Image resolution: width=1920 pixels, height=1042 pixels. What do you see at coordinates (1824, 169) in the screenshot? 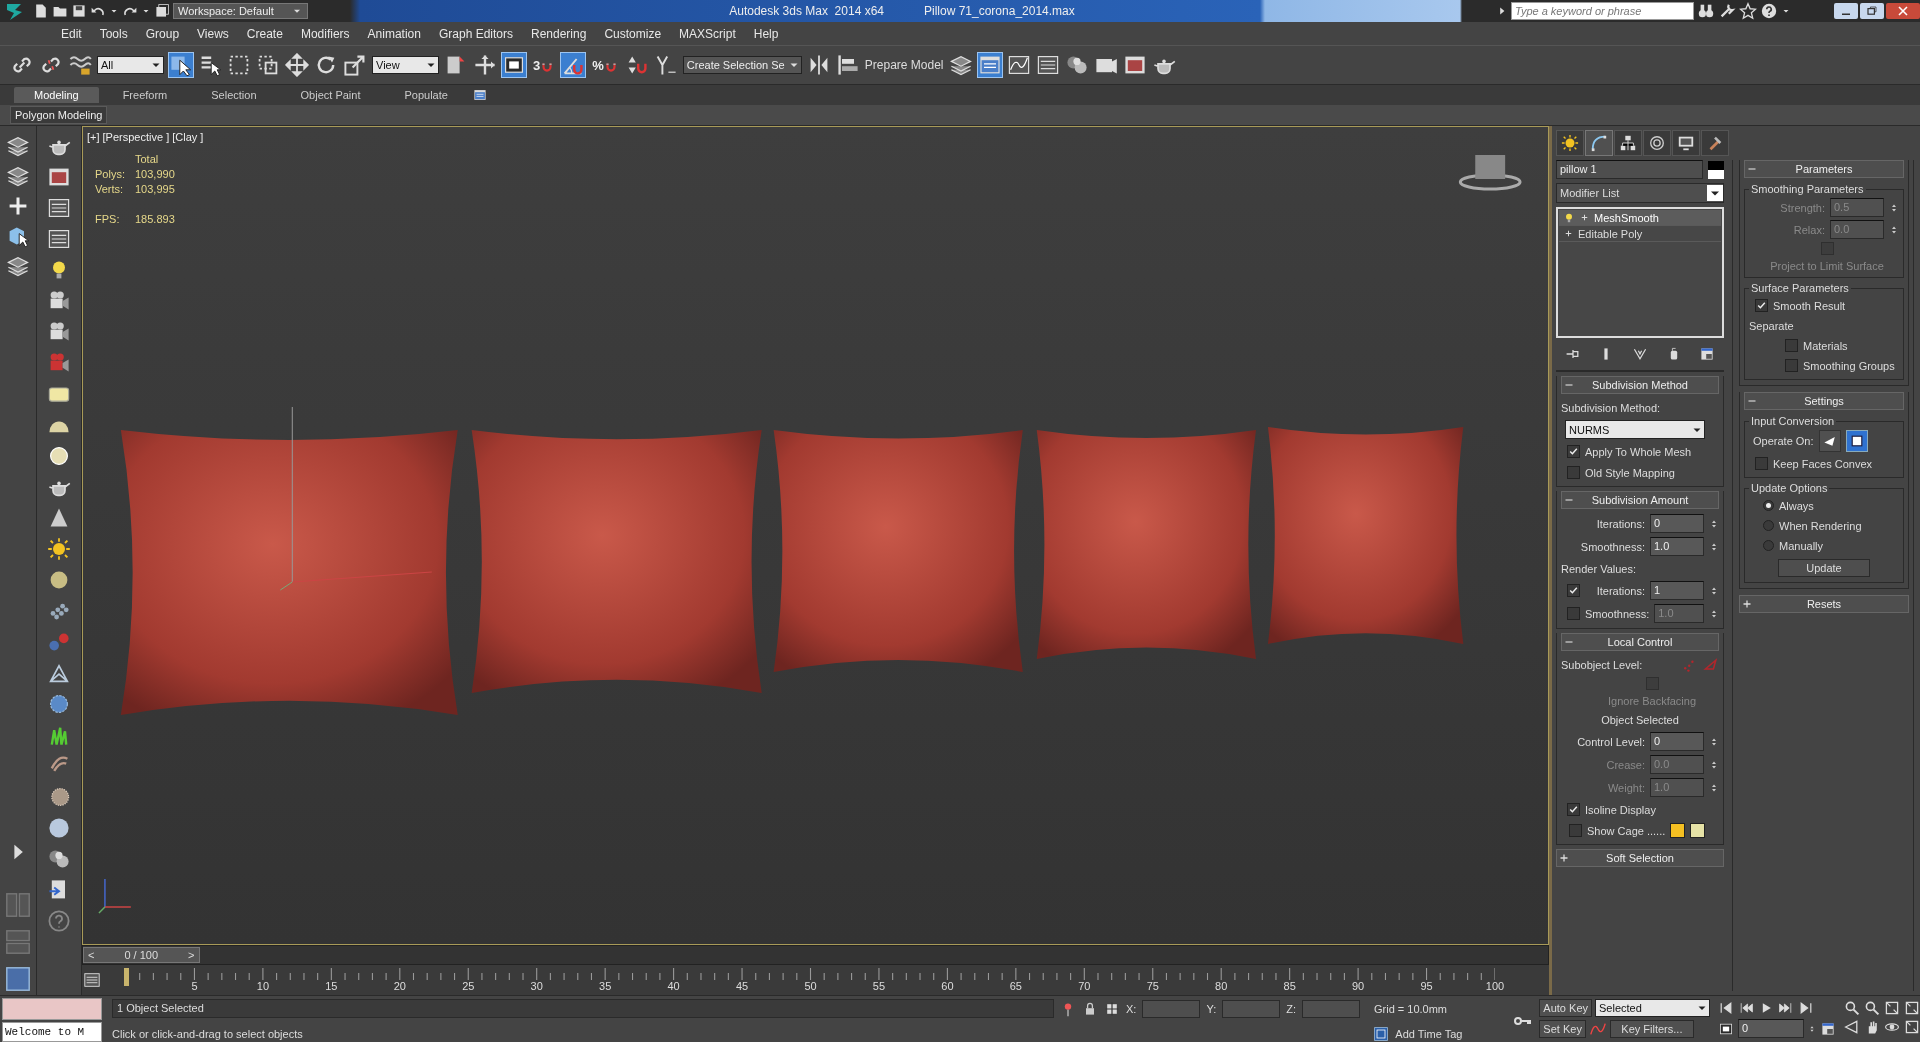
I see `rollout-header: Parameters` at bounding box center [1824, 169].